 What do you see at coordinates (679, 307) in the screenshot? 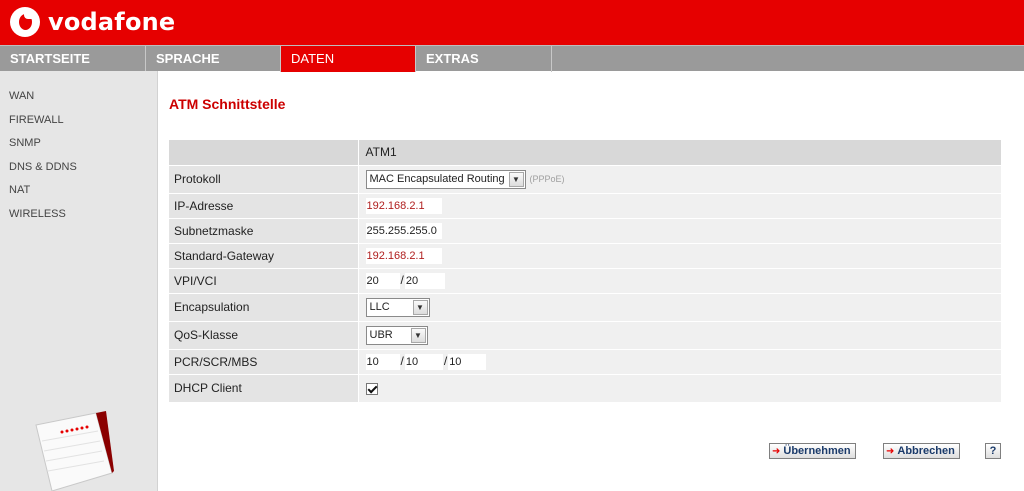
I see `cell-encapsulation: LLC ▼` at bounding box center [679, 307].